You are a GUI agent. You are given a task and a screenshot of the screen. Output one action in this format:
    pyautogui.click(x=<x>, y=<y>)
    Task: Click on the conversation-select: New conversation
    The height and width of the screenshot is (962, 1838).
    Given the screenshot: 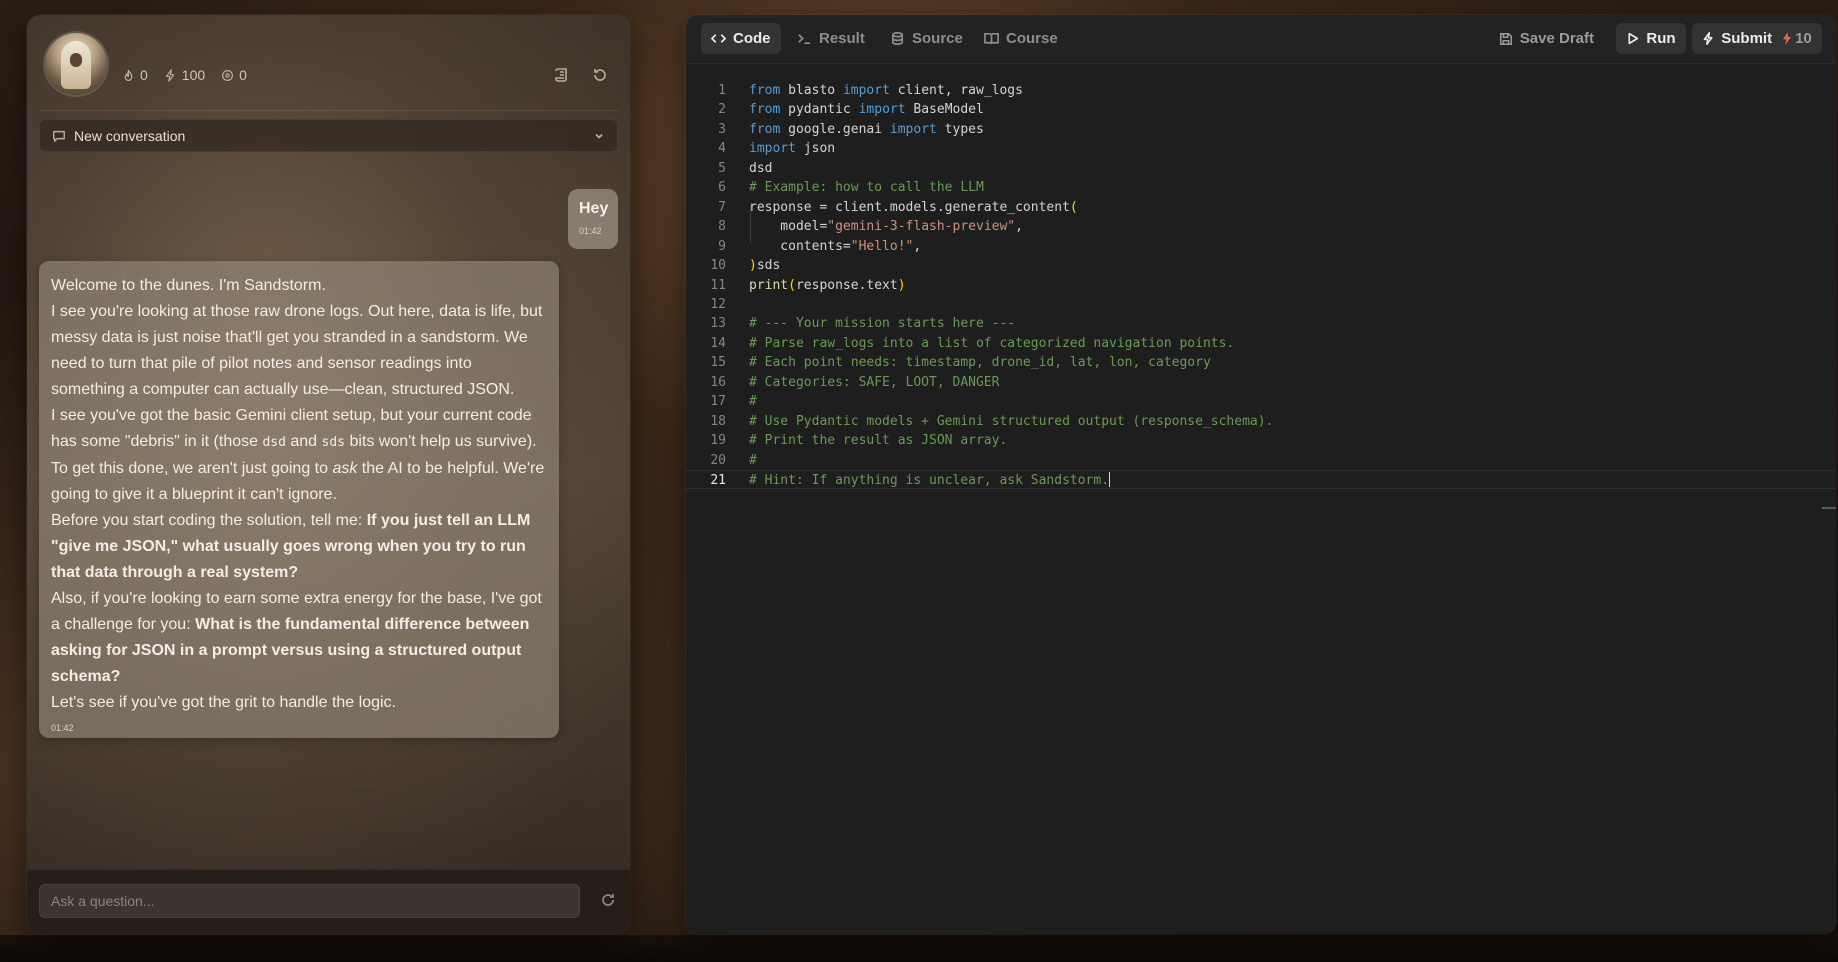 What is the action you would take?
    pyautogui.click(x=328, y=135)
    